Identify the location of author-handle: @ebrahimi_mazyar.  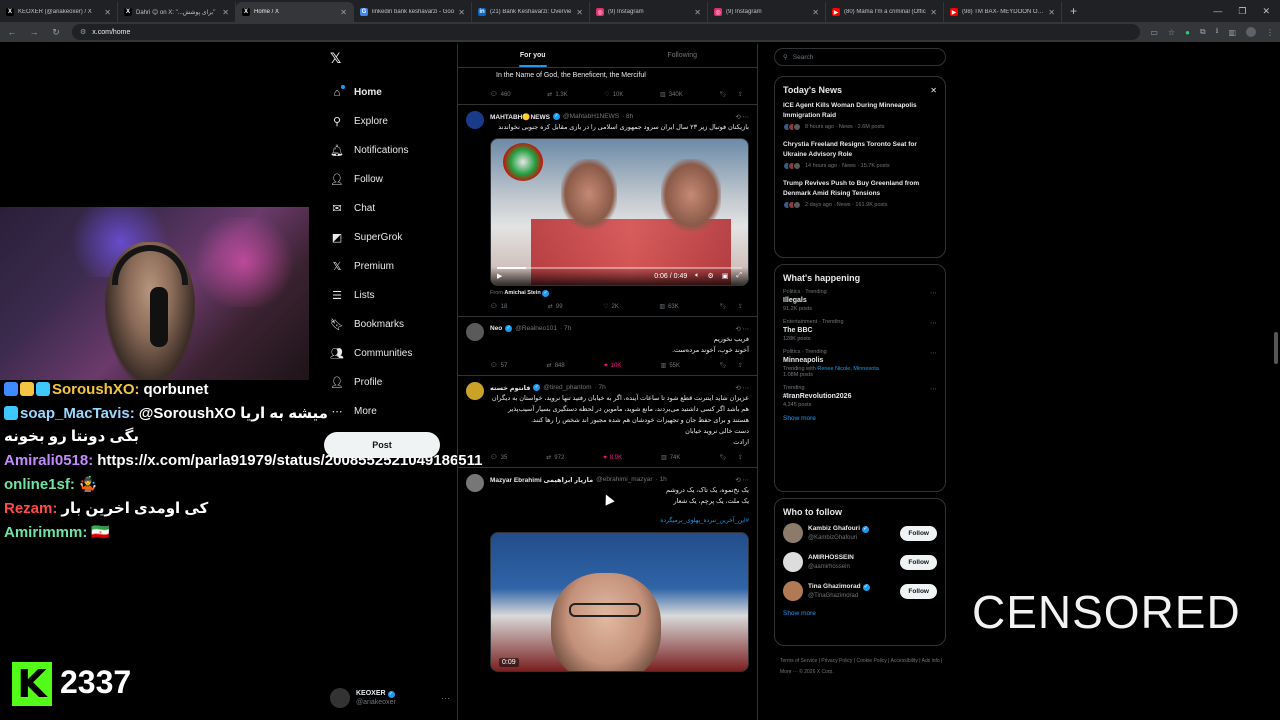
(624, 479).